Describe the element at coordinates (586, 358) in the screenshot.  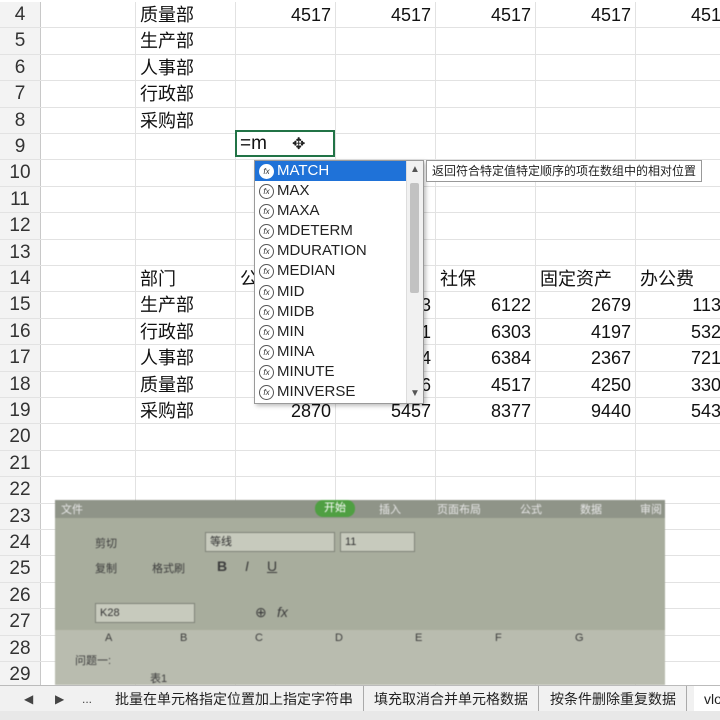
I see `cell-f: 2367` at that location.